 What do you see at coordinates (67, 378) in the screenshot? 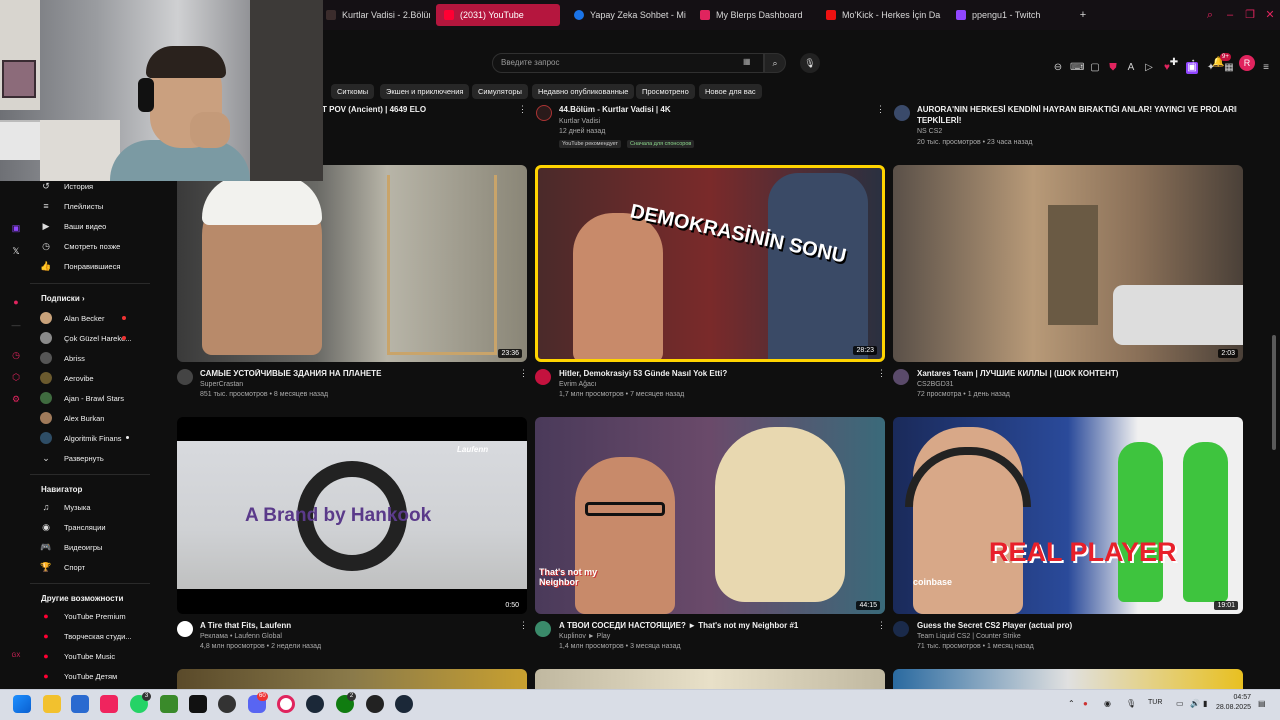
I see `subscription-item: Aerovibe` at bounding box center [67, 378].